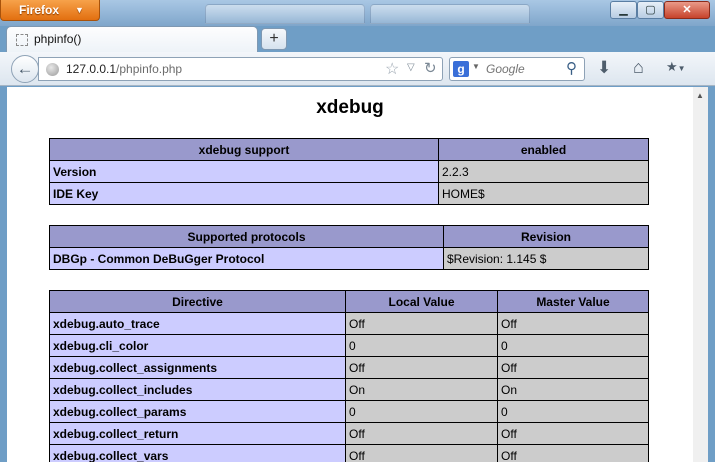  What do you see at coordinates (197, 301) in the screenshot?
I see `column-header: Directive` at bounding box center [197, 301].